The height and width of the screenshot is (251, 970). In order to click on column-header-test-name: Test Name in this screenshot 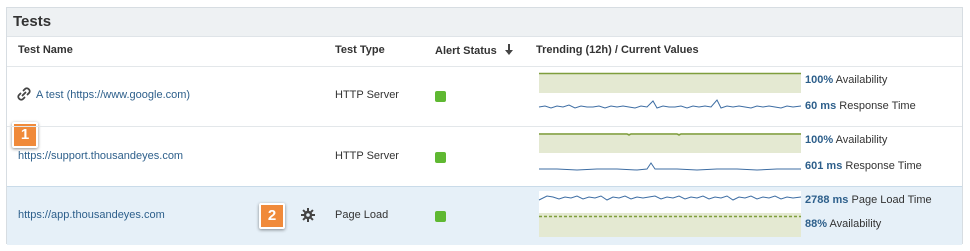, I will do `click(45, 50)`.